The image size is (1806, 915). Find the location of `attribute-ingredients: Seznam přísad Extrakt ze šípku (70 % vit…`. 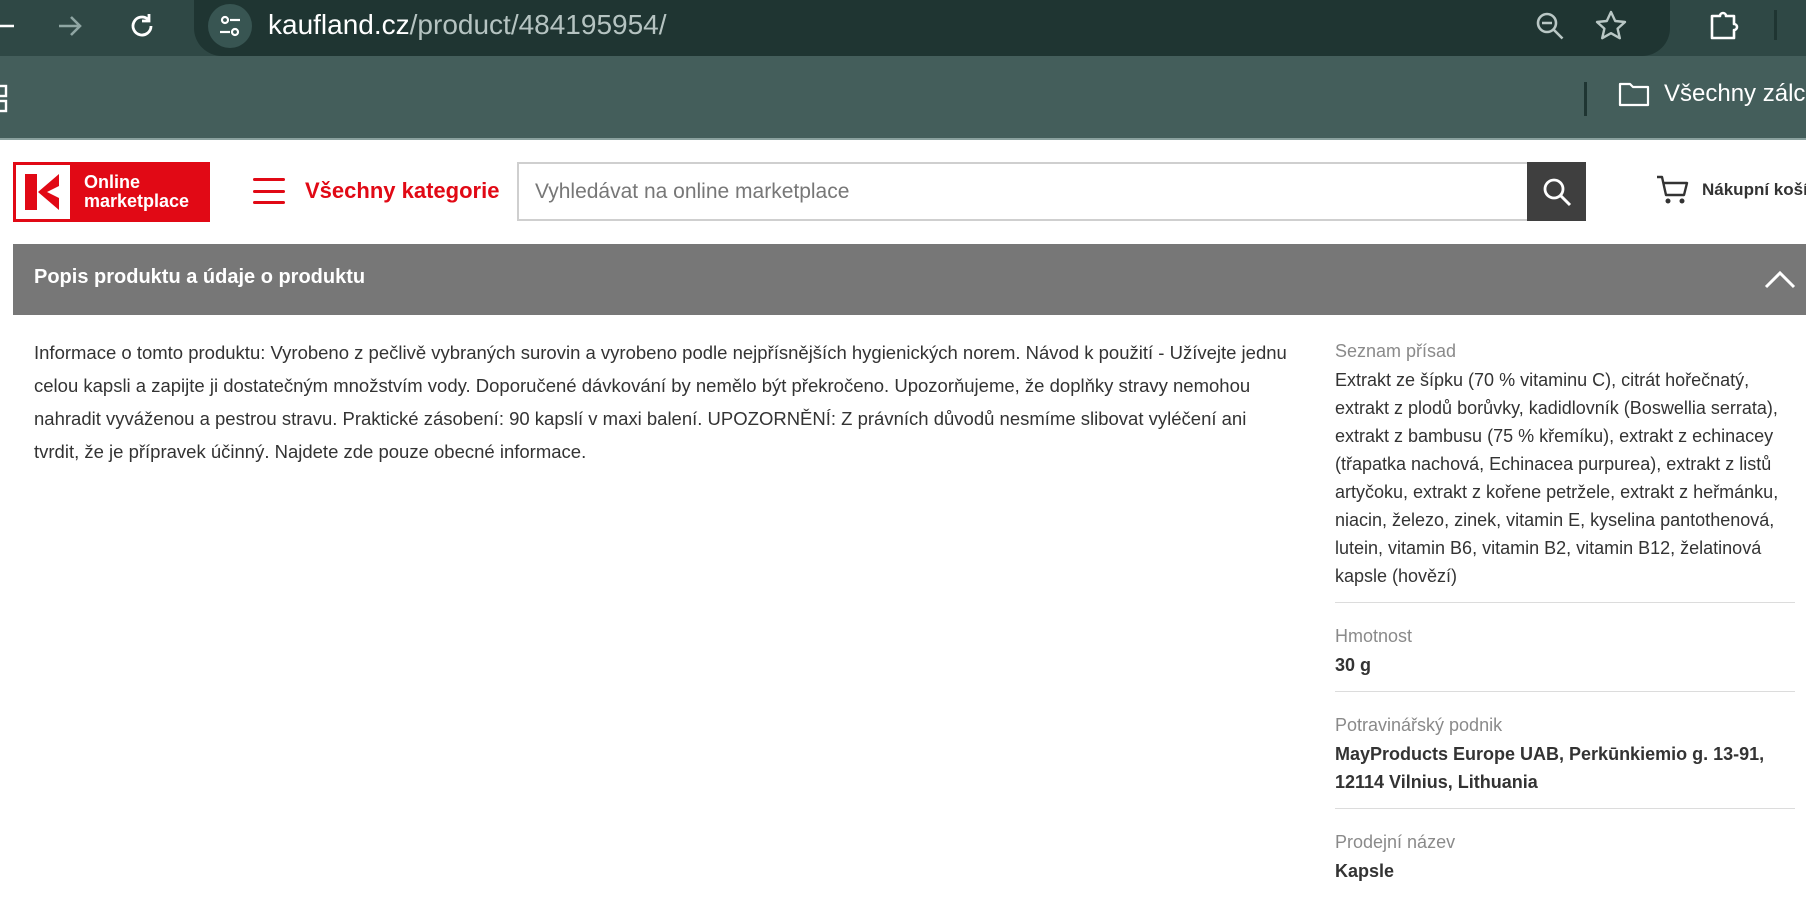

attribute-ingredients: Seznam přísad Extrakt ze šípku (70 % vit… is located at coordinates (1565, 469).